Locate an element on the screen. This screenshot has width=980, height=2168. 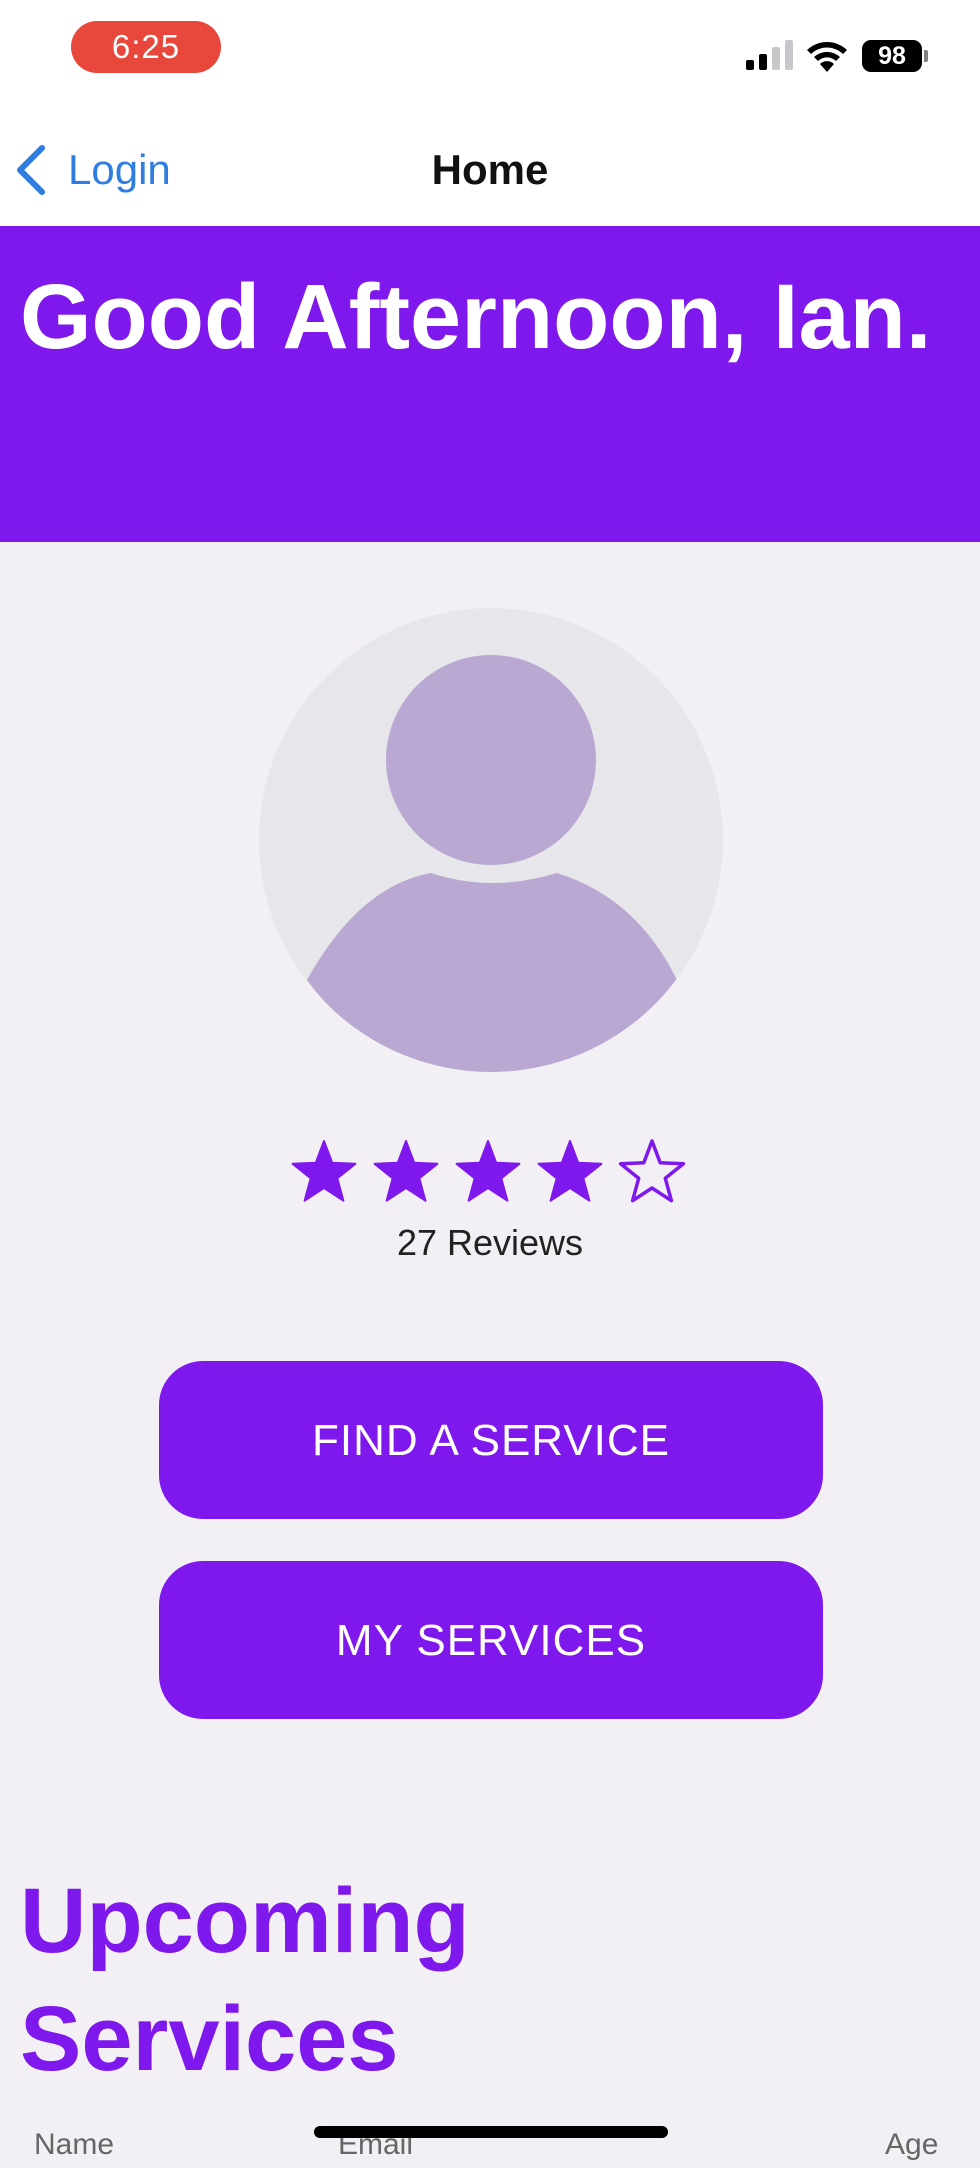
greeting-banner: Good Afternoon, Ian. is located at coordinates (490, 384).